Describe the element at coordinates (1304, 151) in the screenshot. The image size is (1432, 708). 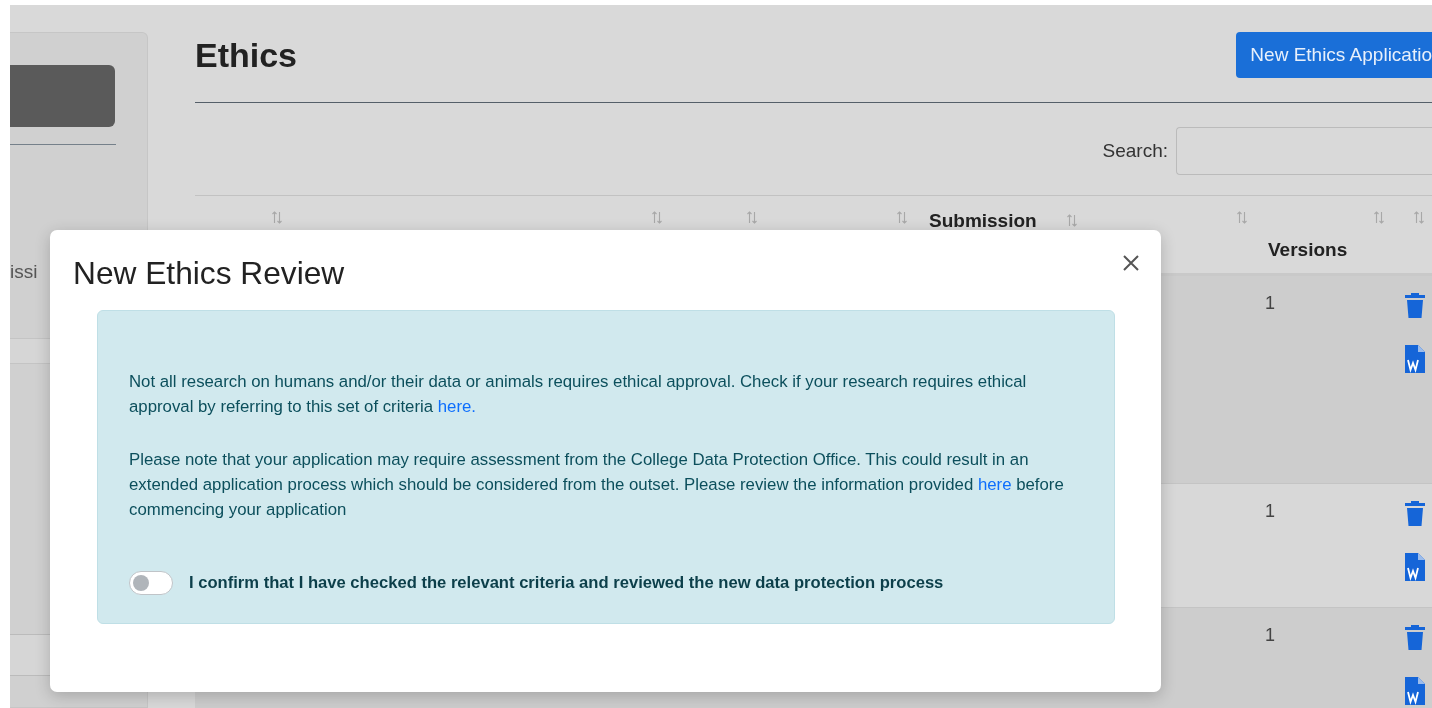
I see `search-field` at that location.